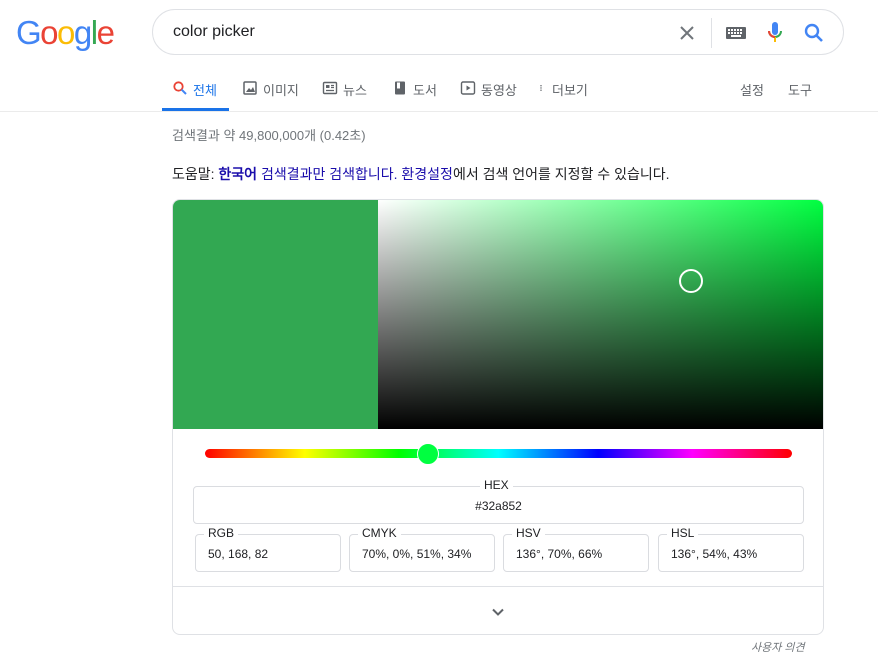 Image resolution: width=878 pixels, height=668 pixels. Describe the element at coordinates (355, 90) in the screenshot. I see `tab-label: 뉴스` at that location.